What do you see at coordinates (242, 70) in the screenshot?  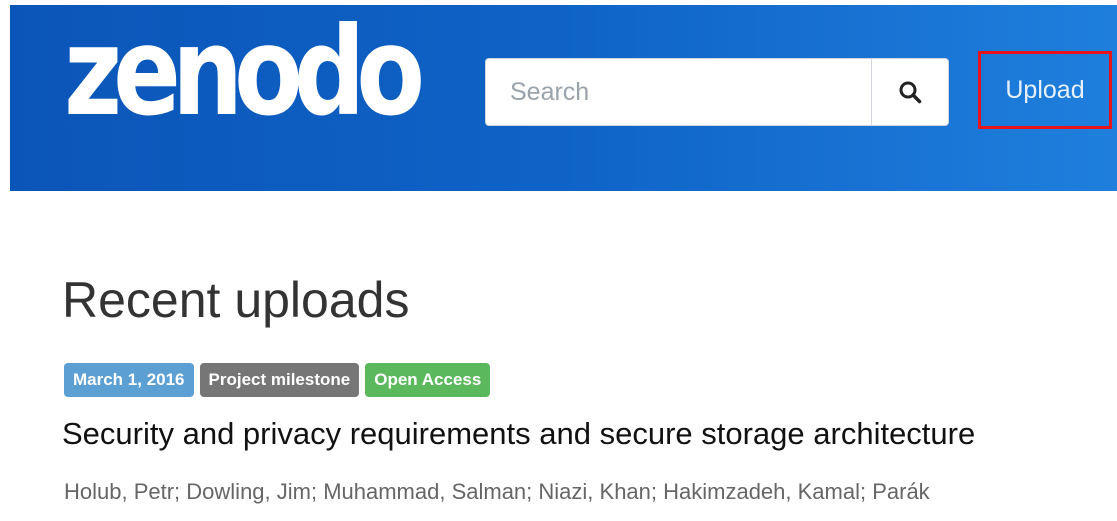 I see `svg-text: zenodo` at bounding box center [242, 70].